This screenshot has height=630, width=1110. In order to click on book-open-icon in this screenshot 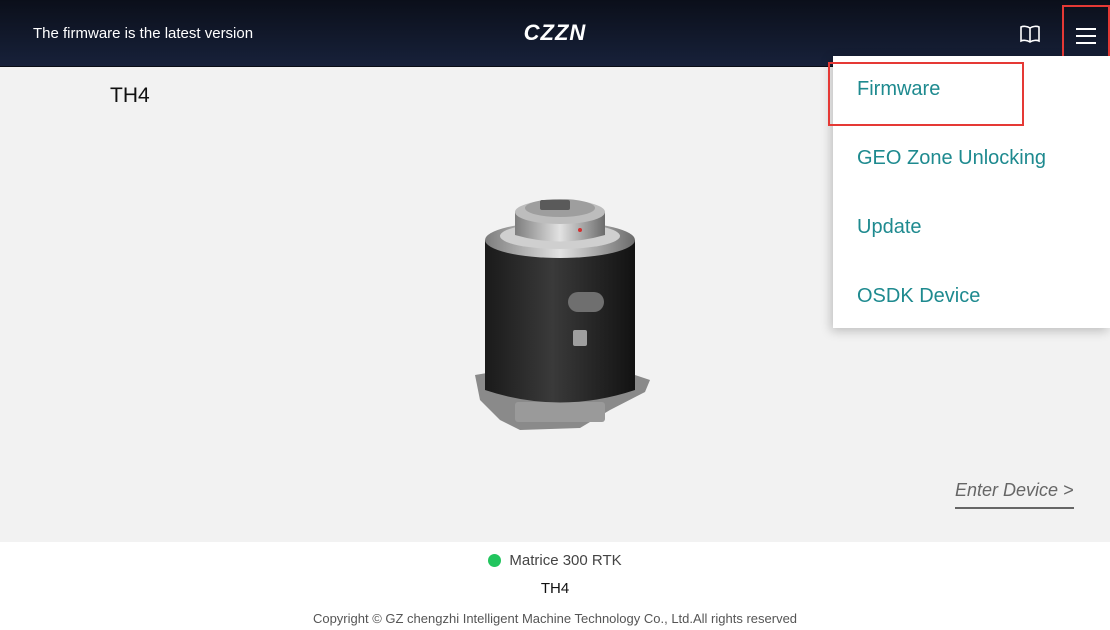, I will do `click(1030, 34)`.